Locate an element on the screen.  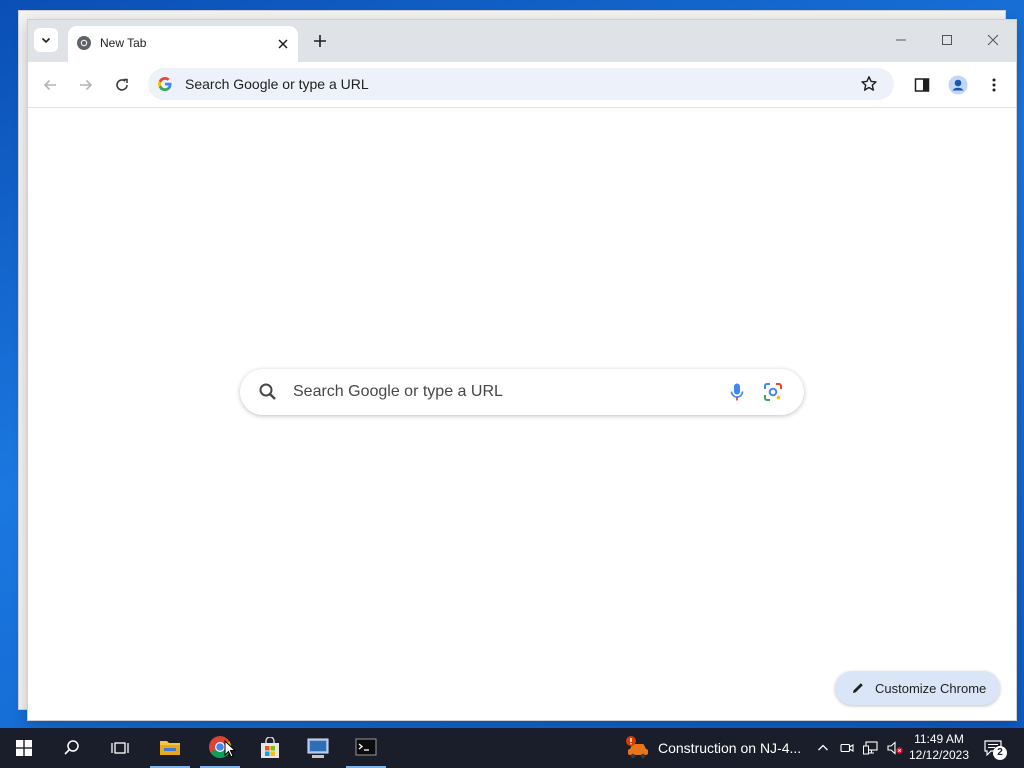
chrome-taskbar-button is located at coordinates (220, 748).